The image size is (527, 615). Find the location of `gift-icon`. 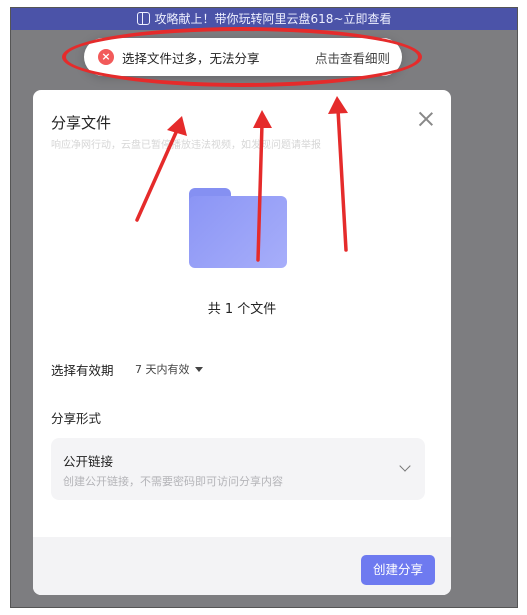

gift-icon is located at coordinates (143, 18).